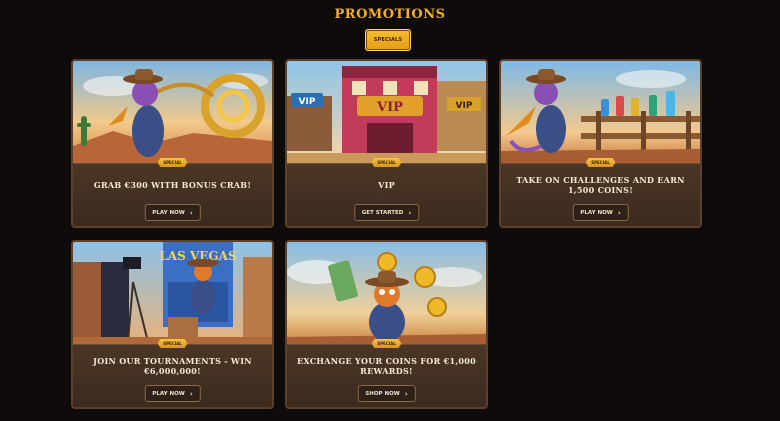 The image size is (780, 421). What do you see at coordinates (390, 14) in the screenshot?
I see `page-title: PROMOTIONS` at bounding box center [390, 14].